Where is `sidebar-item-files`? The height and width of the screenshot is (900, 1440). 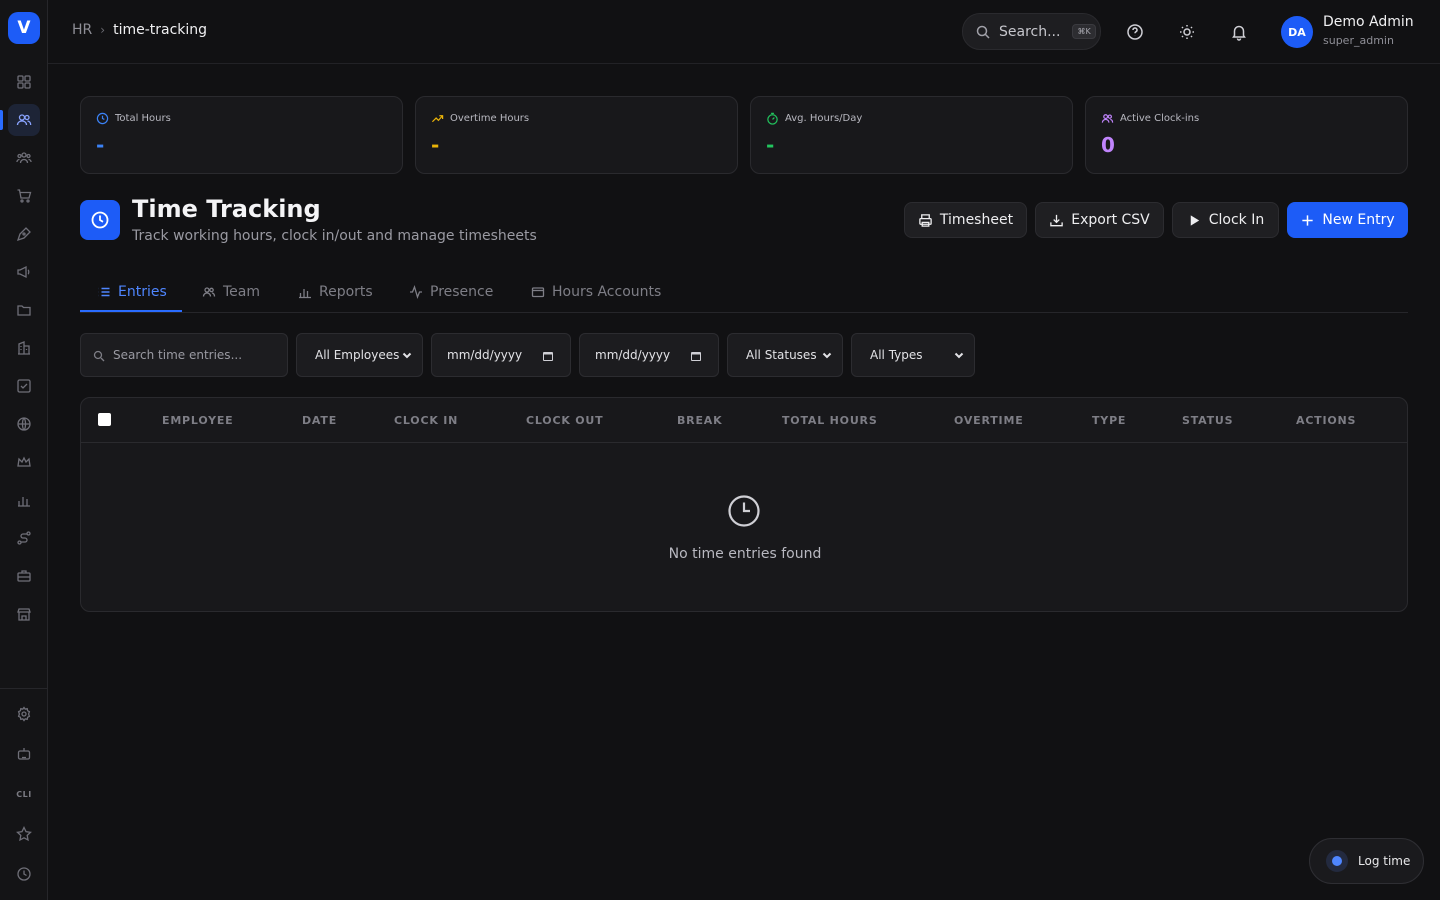 sidebar-item-files is located at coordinates (24, 310).